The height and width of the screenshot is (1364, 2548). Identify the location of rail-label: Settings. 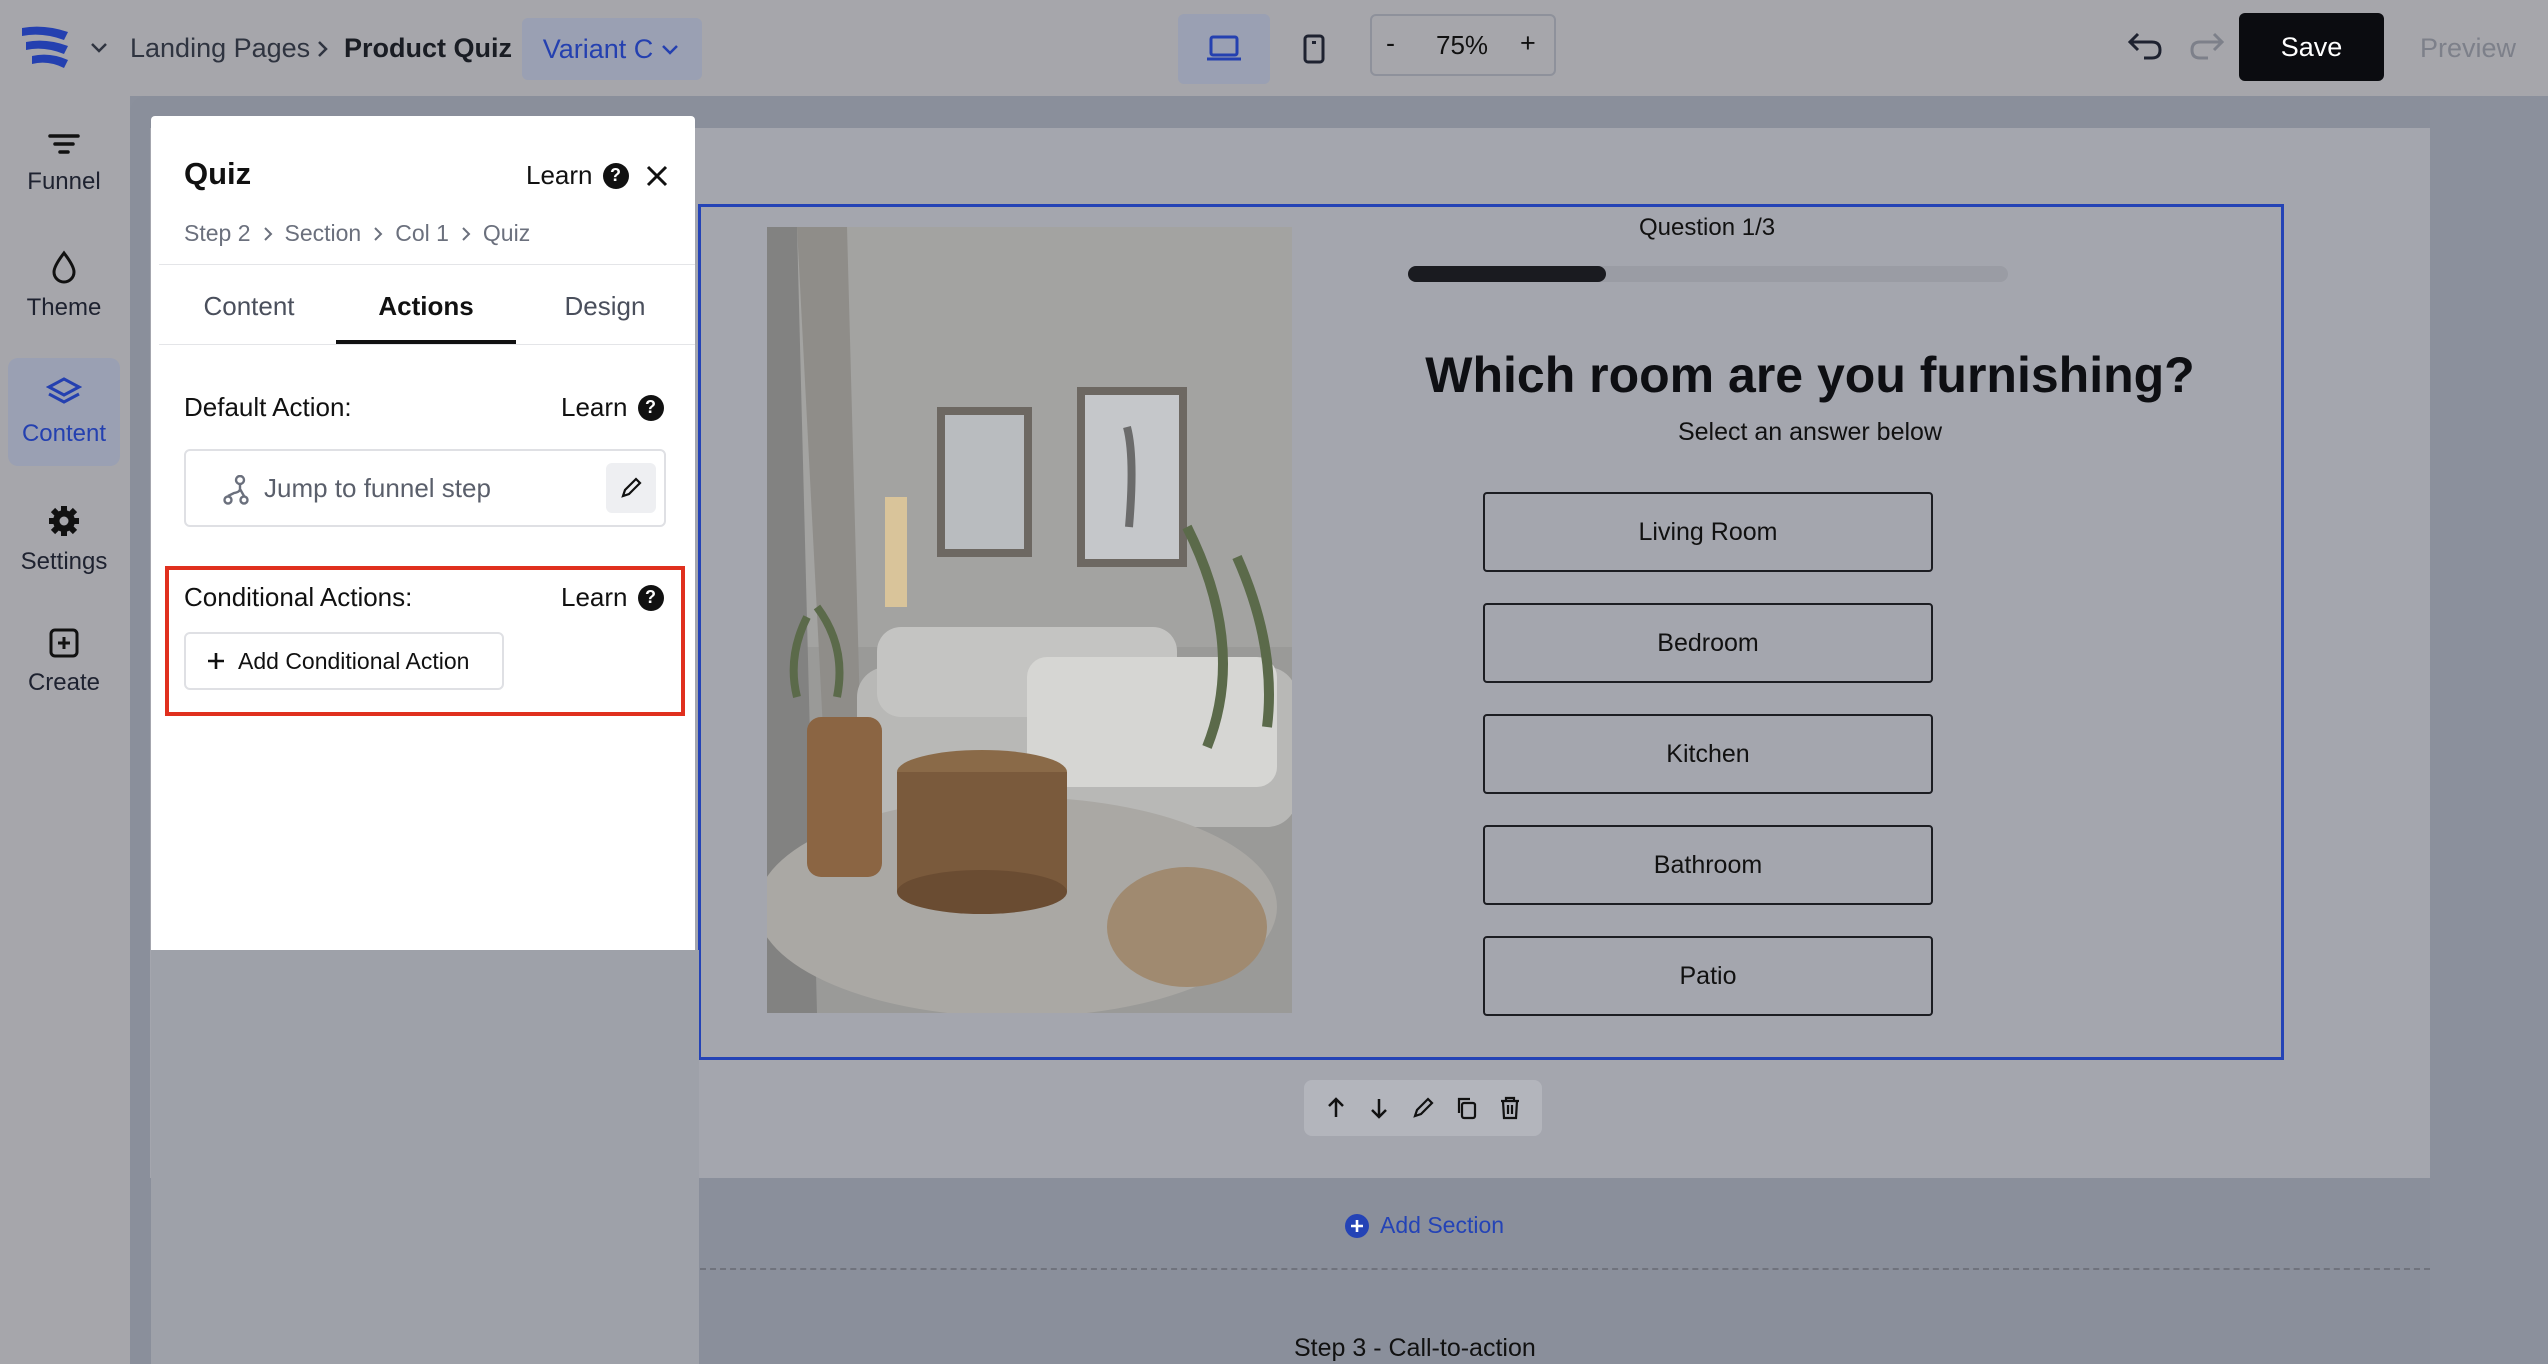
(64, 561).